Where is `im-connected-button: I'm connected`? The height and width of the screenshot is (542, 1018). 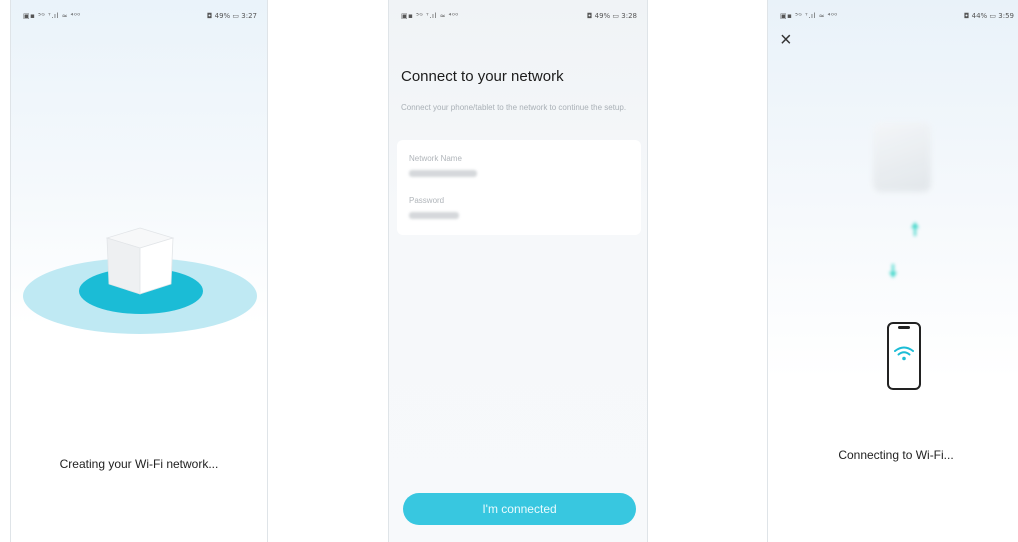
im-connected-button: I'm connected is located at coordinates (519, 509).